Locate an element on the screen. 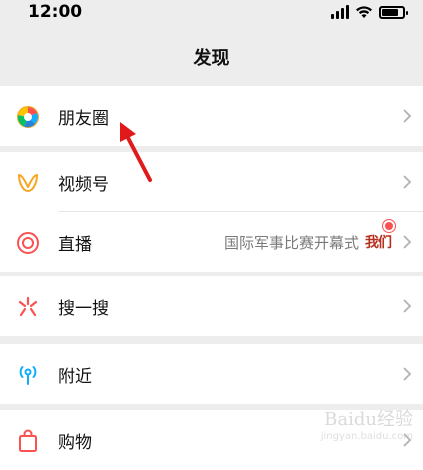  group-search: 搜一搜 is located at coordinates (211, 306).